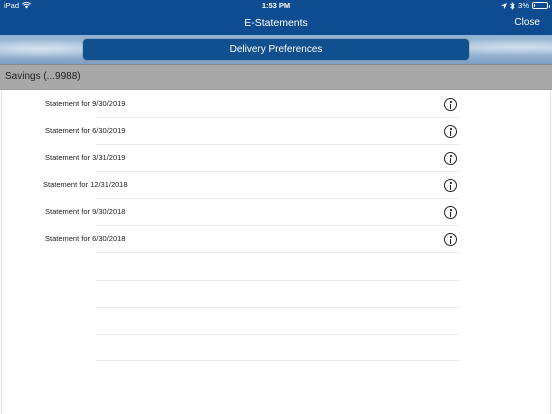 This screenshot has width=552, height=414. I want to click on navigation-bar: E-Statements Close, so click(276, 23).